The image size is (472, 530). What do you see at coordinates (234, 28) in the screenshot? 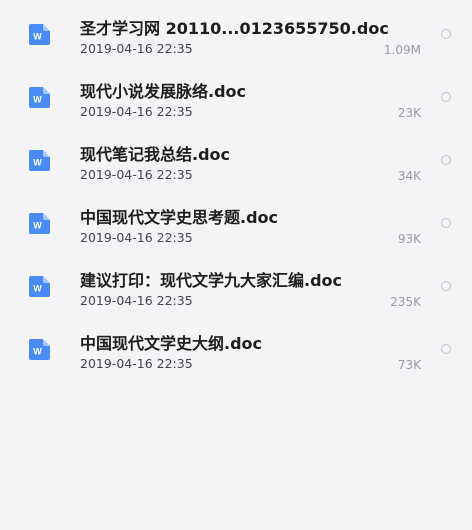
I see `file-name: 圣才学习网 20110...0123655750.doc` at bounding box center [234, 28].